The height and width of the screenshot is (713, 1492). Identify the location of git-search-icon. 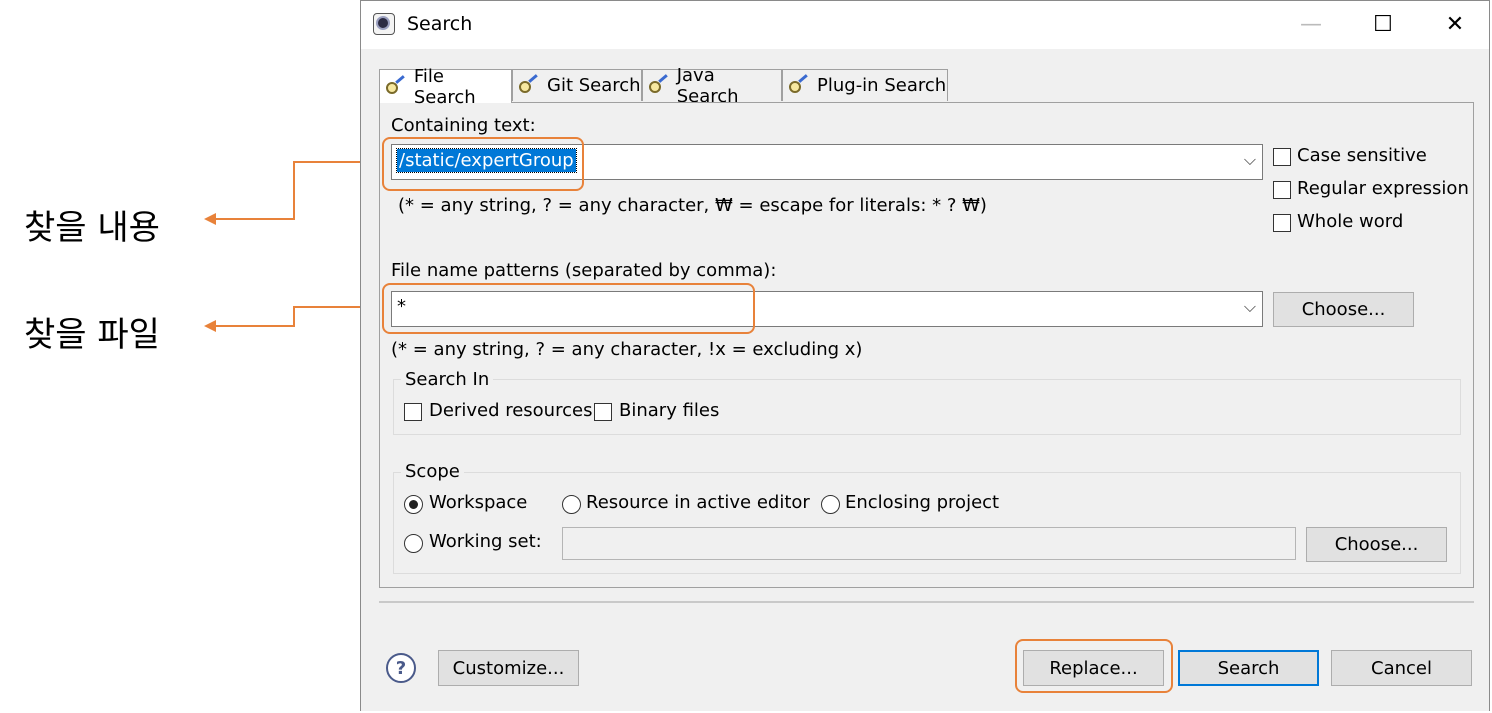
(529, 86).